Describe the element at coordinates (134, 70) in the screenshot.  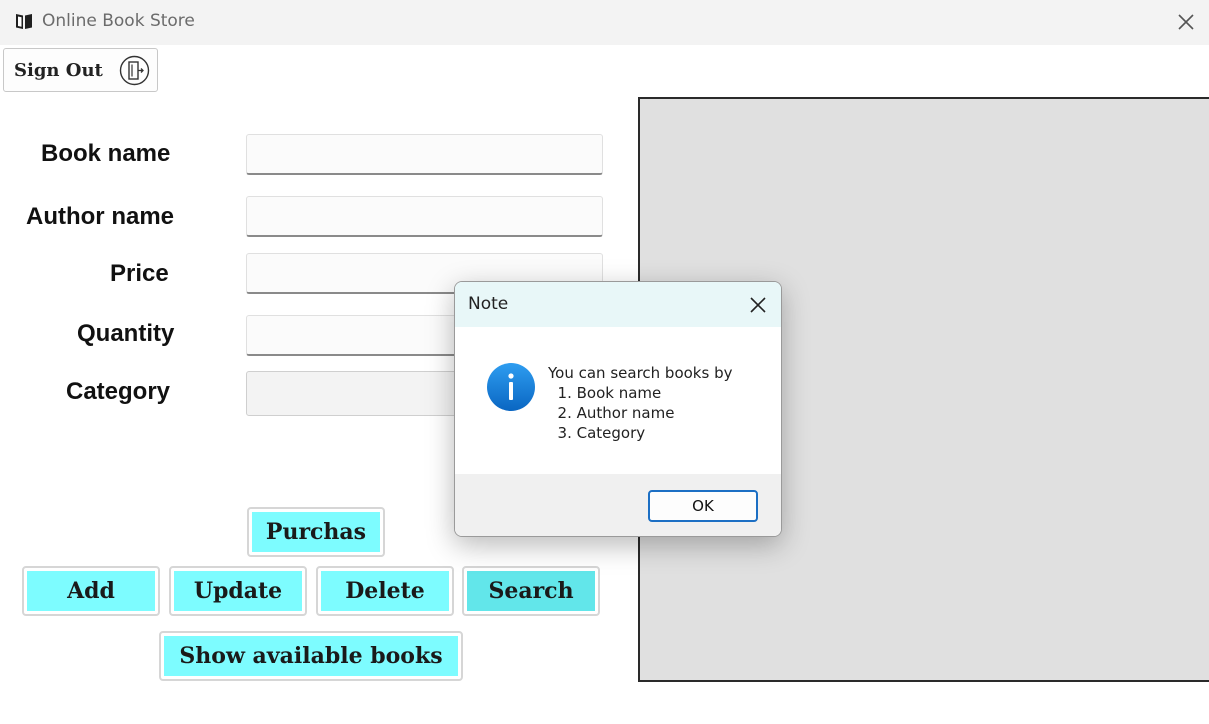
I see `door-exit-icon` at that location.